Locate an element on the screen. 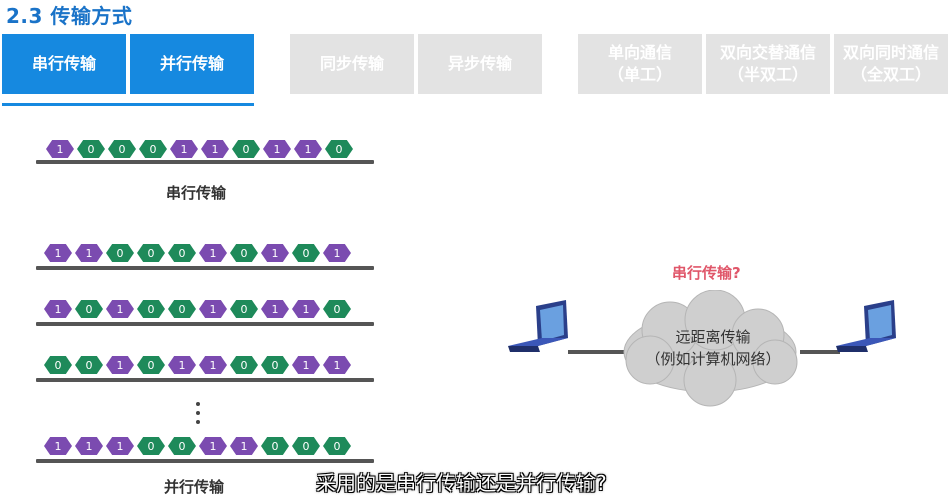 This screenshot has height=497, width=948. tab-serial-label: 串行传输 is located at coordinates (63, 63).